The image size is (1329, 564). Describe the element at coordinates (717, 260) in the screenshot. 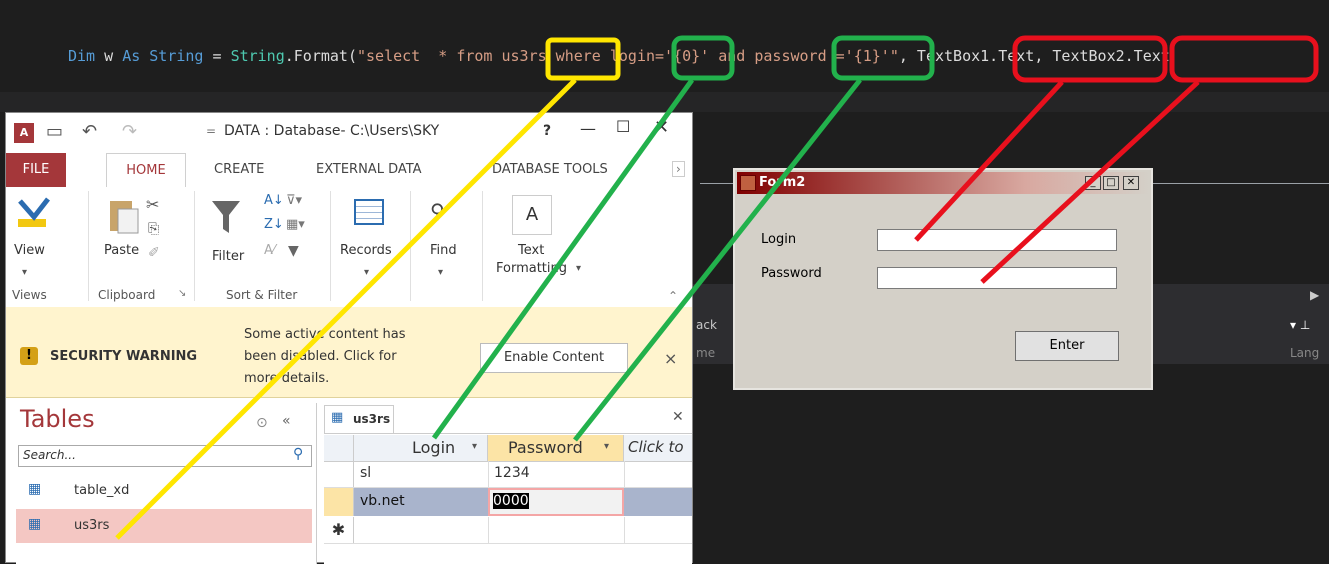

I see `arrow-line-password` at that location.